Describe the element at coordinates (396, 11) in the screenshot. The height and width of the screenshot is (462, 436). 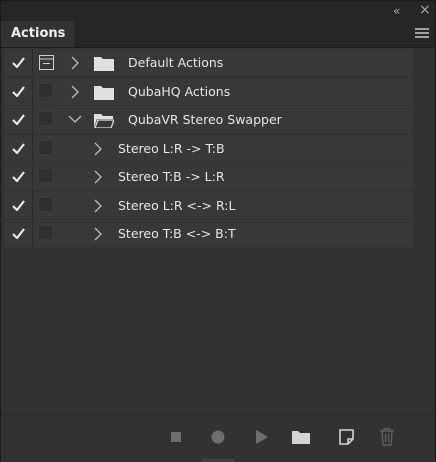
I see `collapse-panel-button: «` at that location.